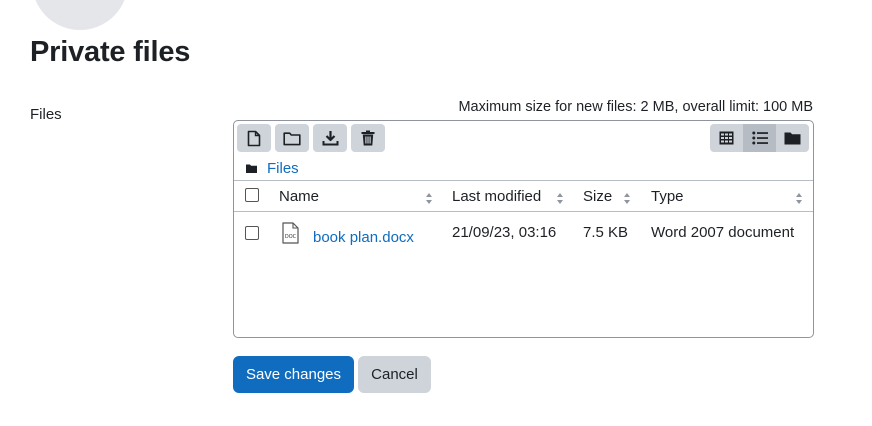 The height and width of the screenshot is (426, 872). I want to click on view-details-button, so click(759, 138).